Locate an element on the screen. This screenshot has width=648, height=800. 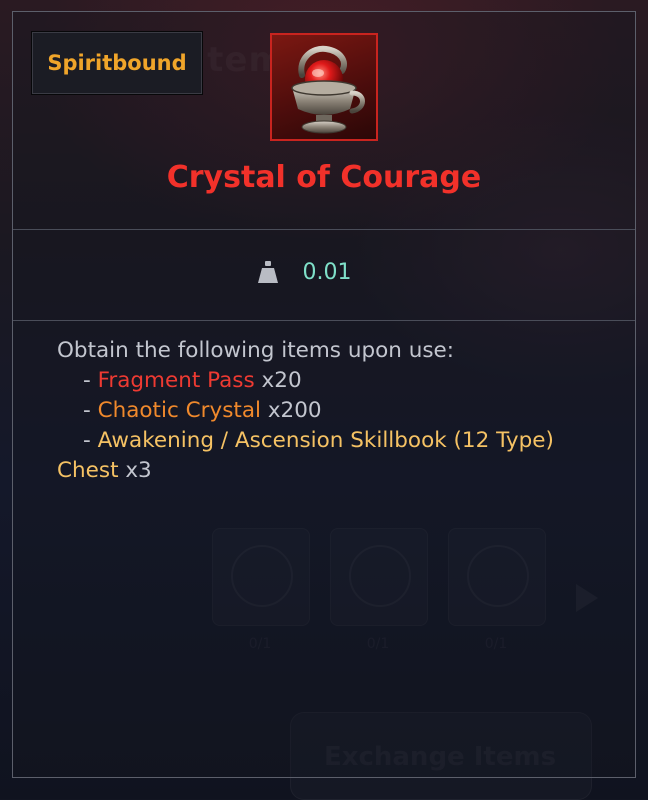
description-intro: Obtain the following items upon use: is located at coordinates (256, 350).